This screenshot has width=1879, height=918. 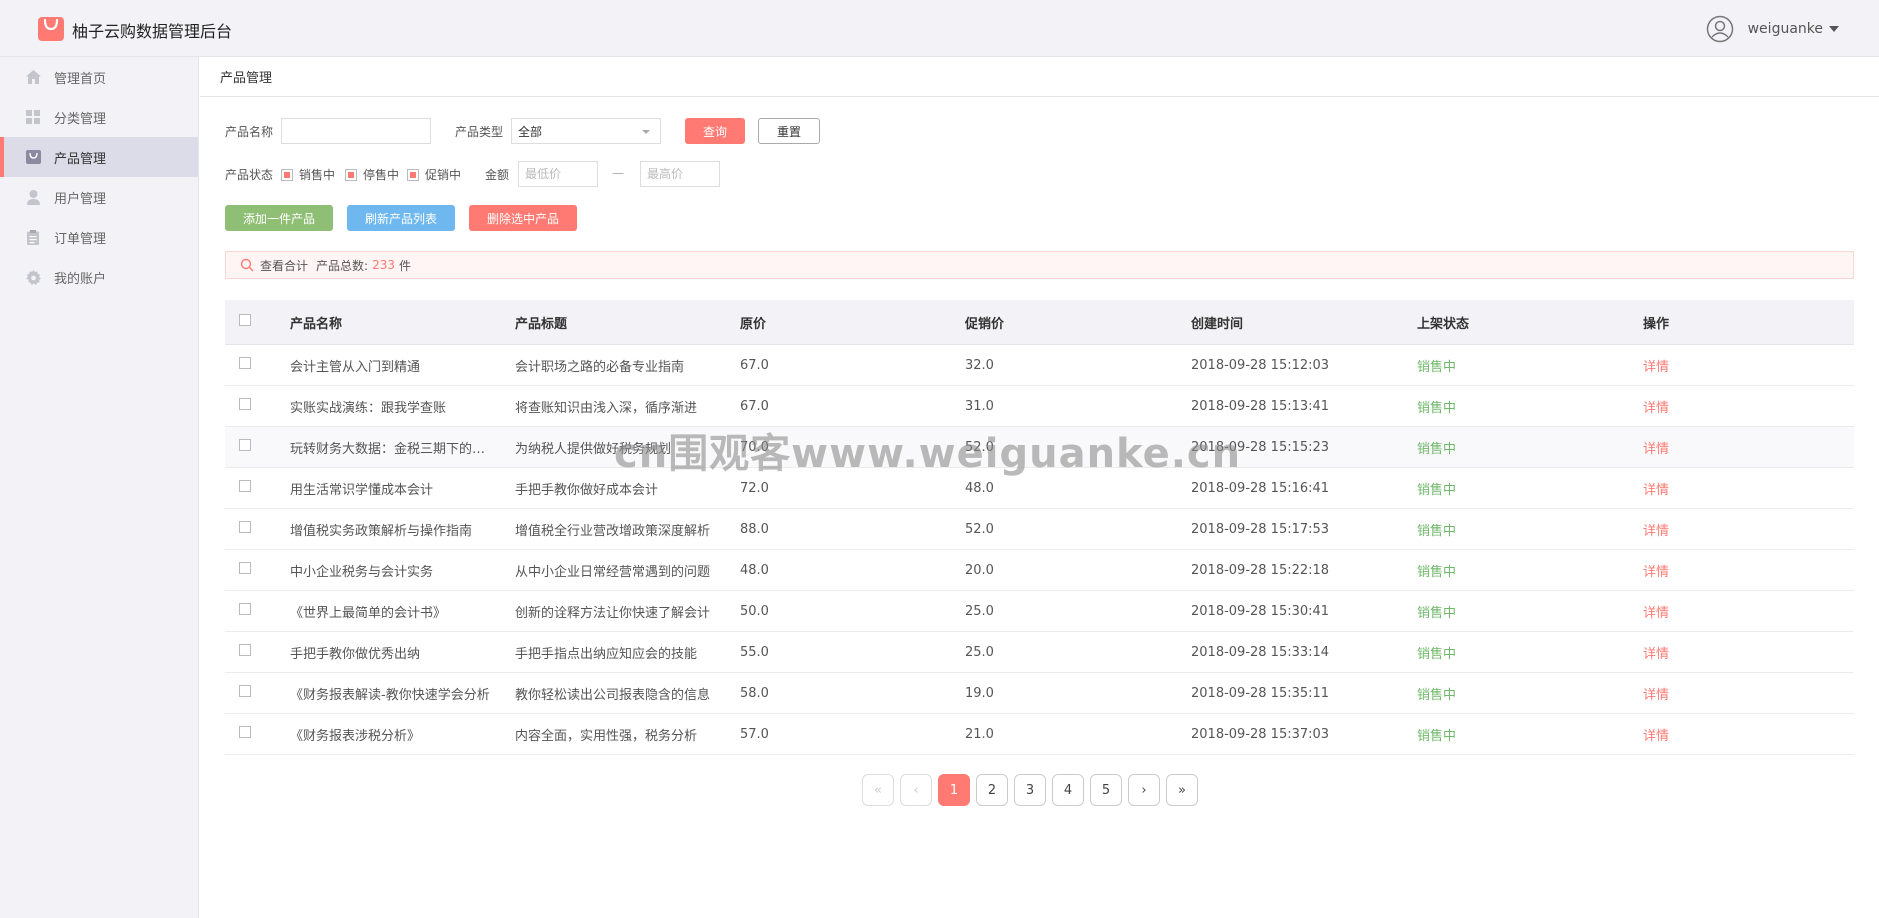 What do you see at coordinates (754, 652) in the screenshot?
I see `cell-price: 55.0` at bounding box center [754, 652].